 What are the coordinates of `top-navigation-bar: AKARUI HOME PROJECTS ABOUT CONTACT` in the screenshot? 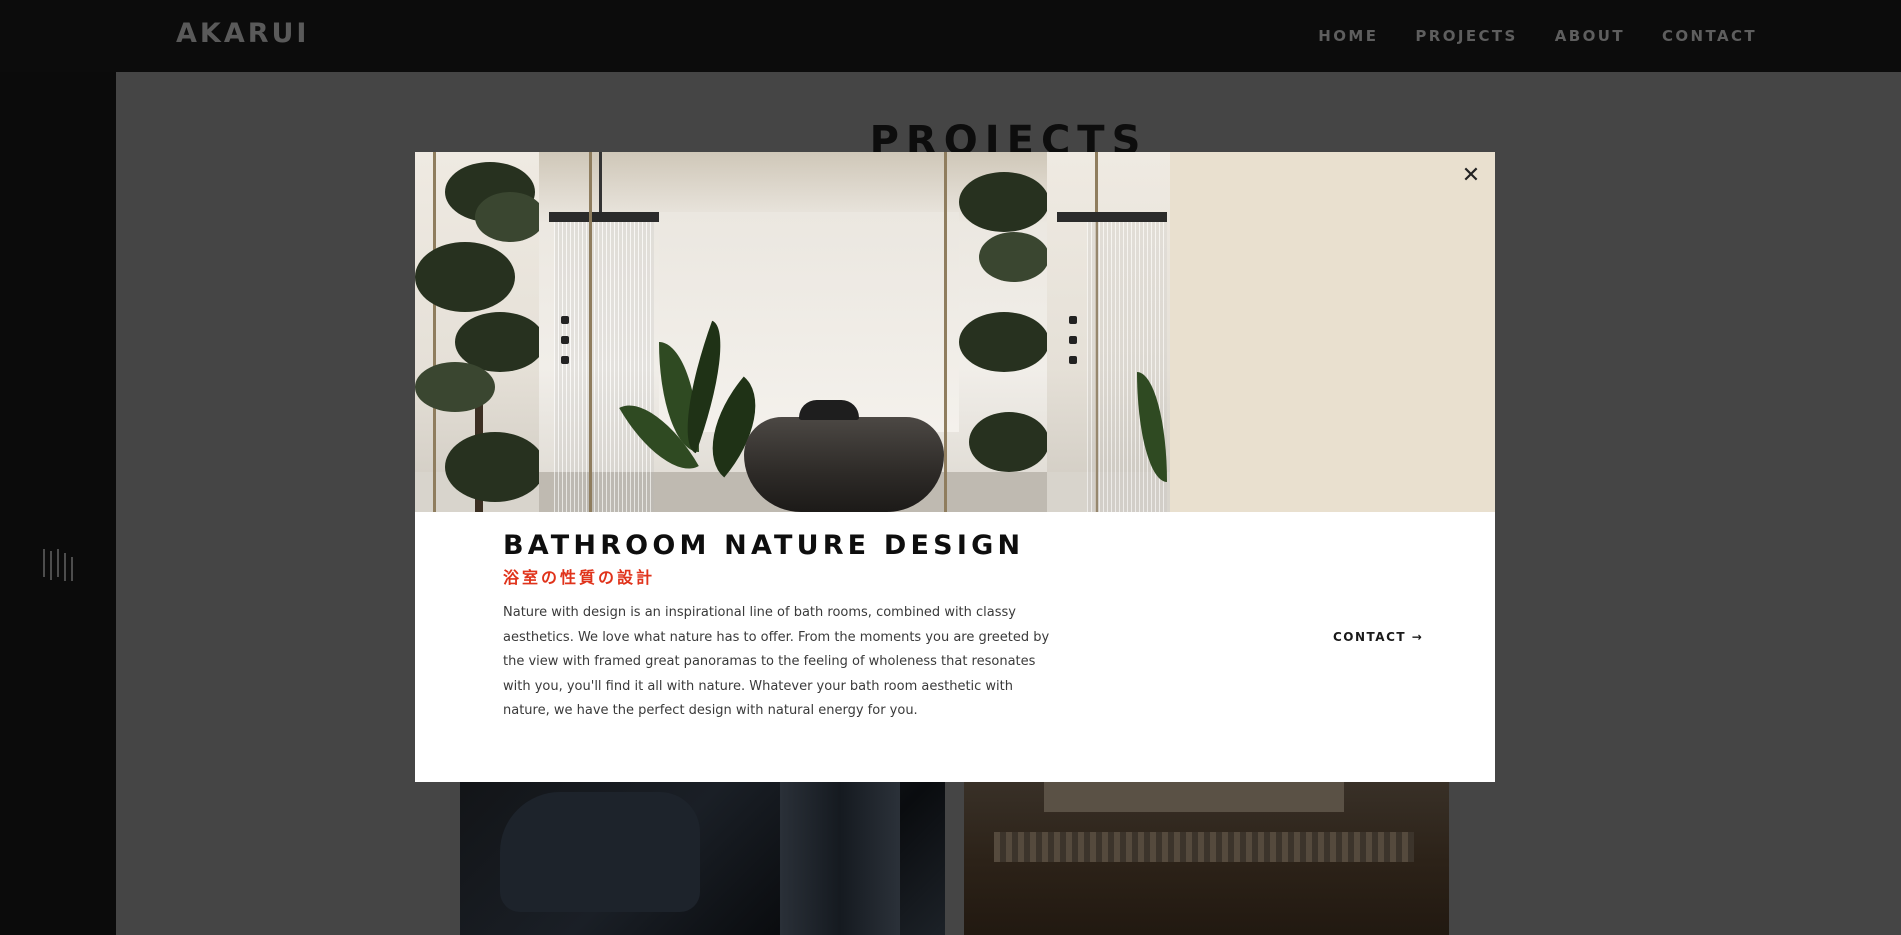 It's located at (950, 36).